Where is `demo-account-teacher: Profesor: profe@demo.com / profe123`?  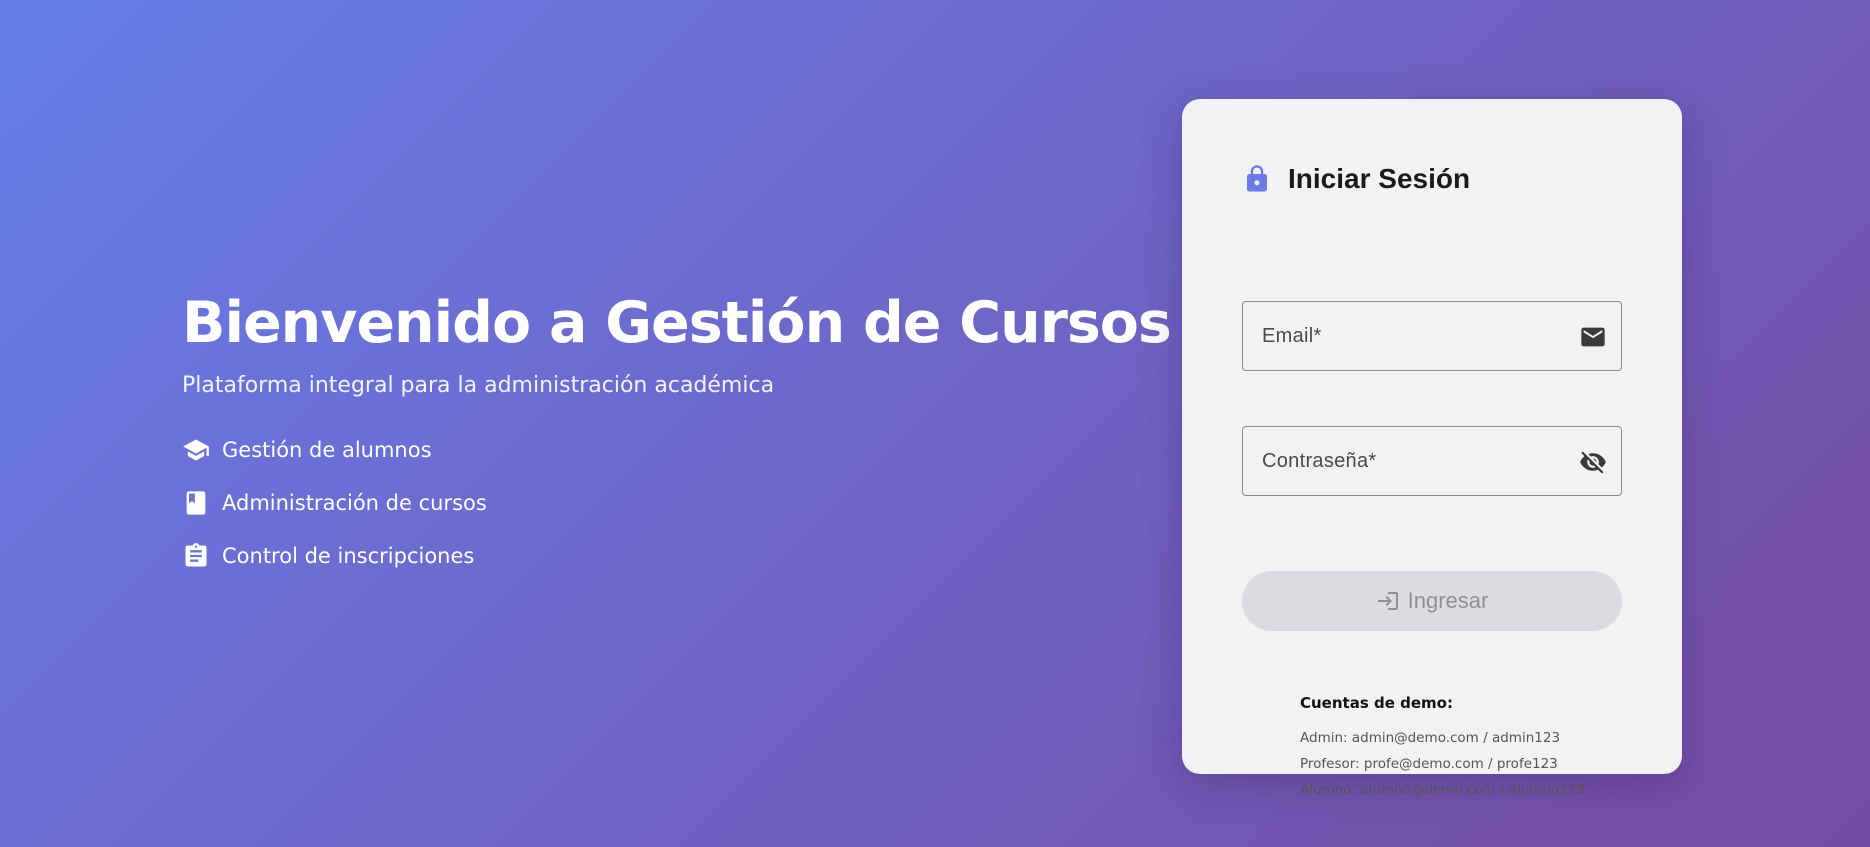 demo-account-teacher: Profesor: profe@demo.com / profe123 is located at coordinates (1429, 764).